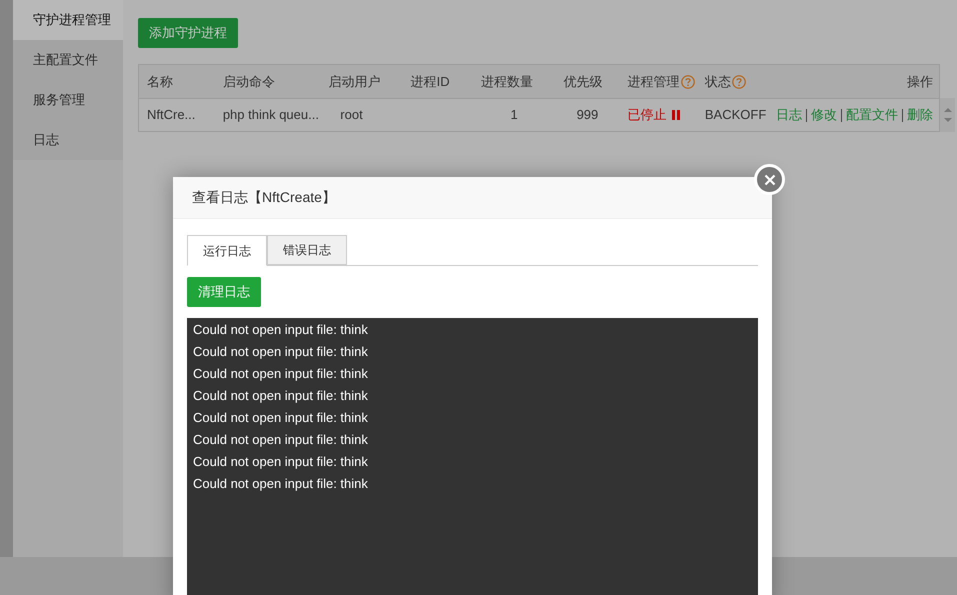  What do you see at coordinates (661, 82) in the screenshot?
I see `column-label: 进程管理` at bounding box center [661, 82].